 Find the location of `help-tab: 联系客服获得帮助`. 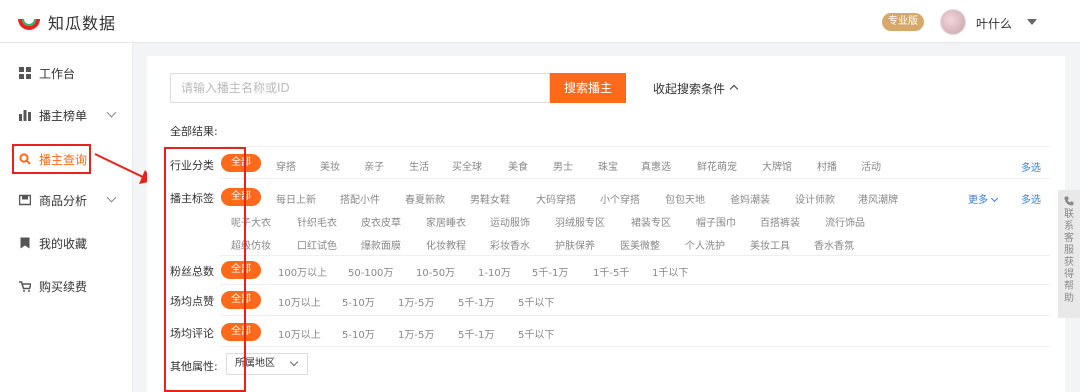

help-tab: 联系客服获得帮助 is located at coordinates (1069, 254).